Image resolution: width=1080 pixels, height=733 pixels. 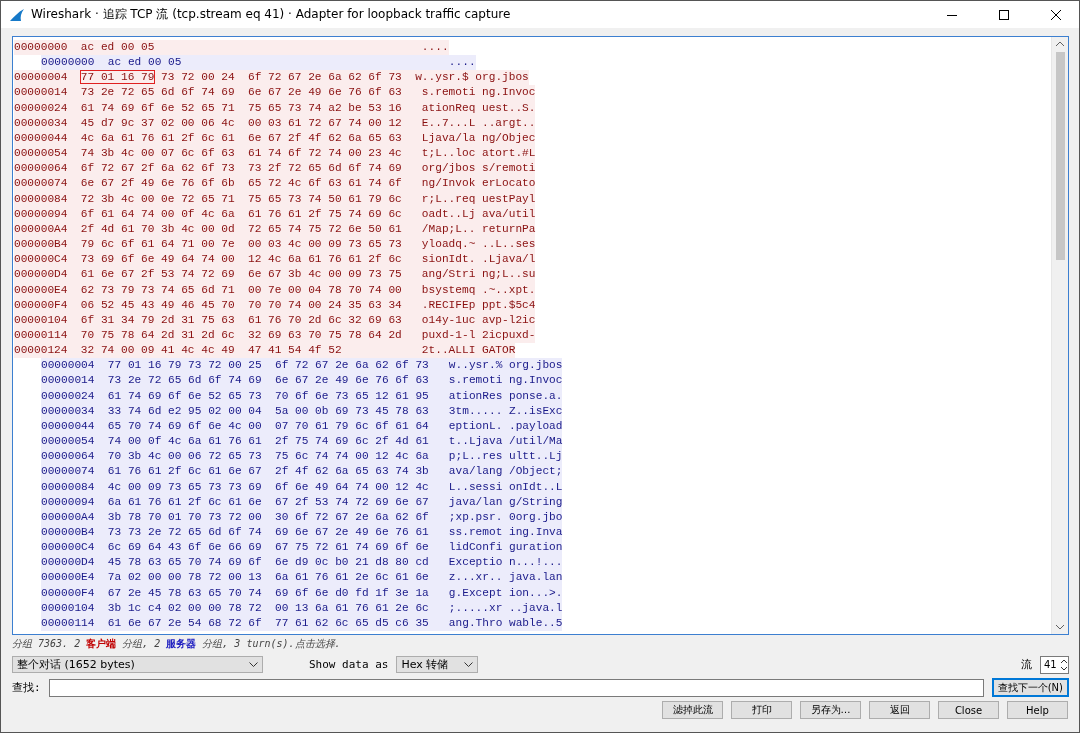 What do you see at coordinates (1030, 687) in the screenshot?
I see `find-next-button: 查找下一个(N)` at bounding box center [1030, 687].